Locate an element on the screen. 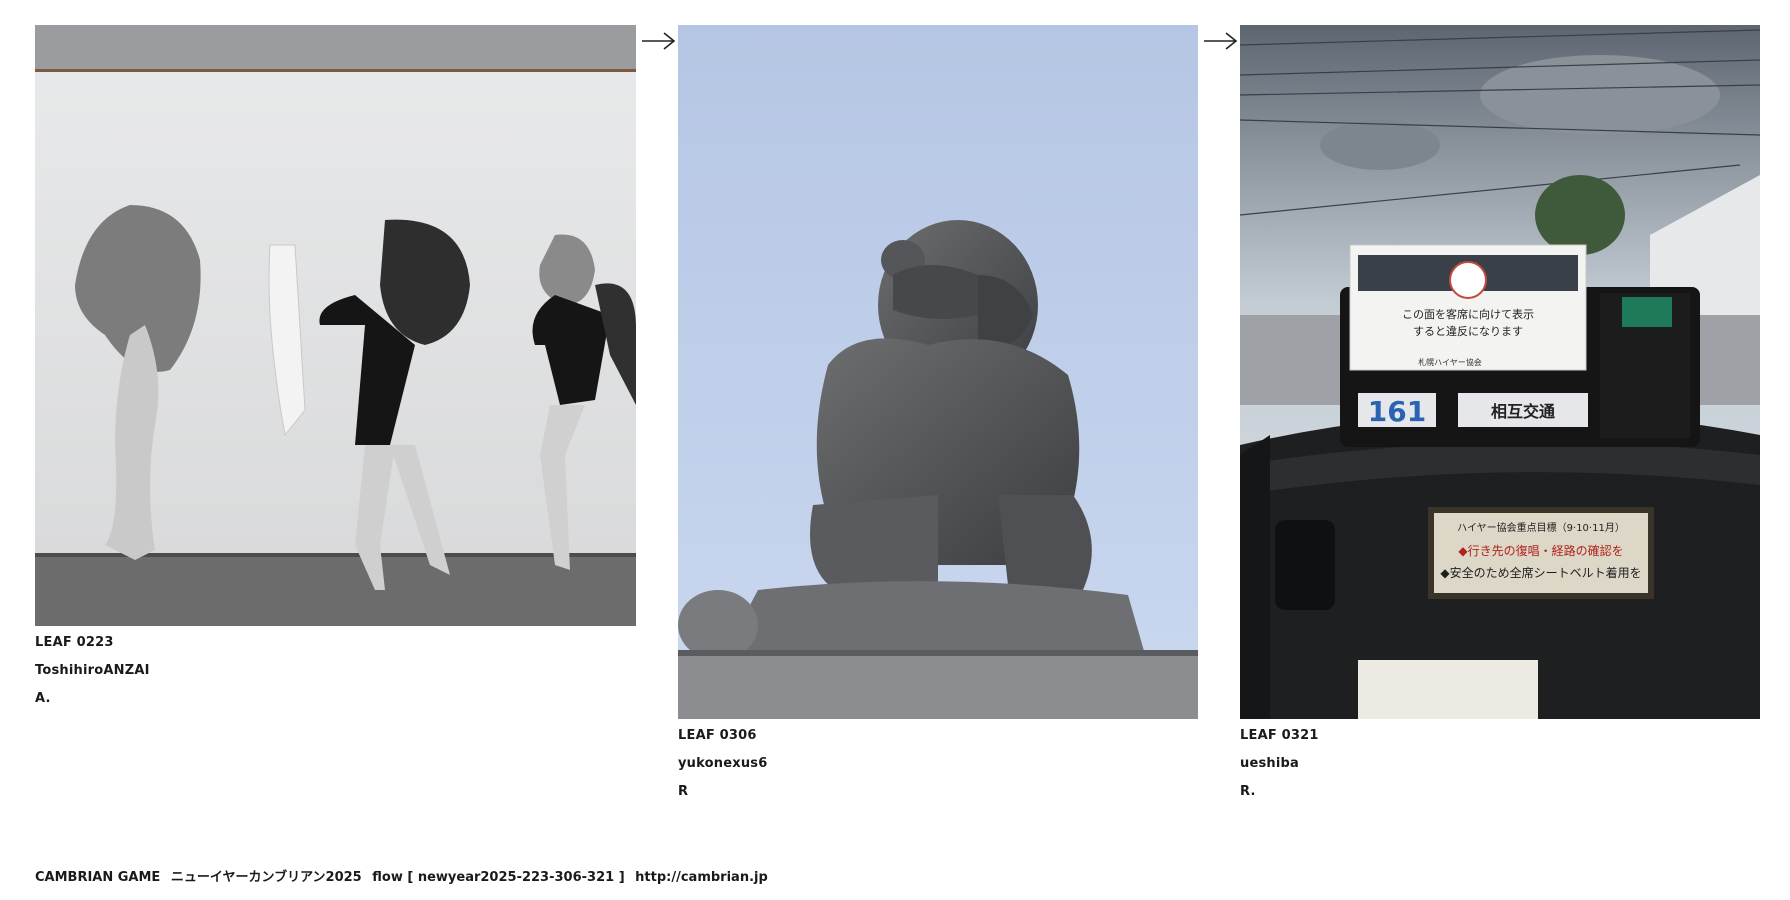 Image resolution: width=1790 pixels, height=900 pixels. leaf-mark: A. is located at coordinates (43, 698).